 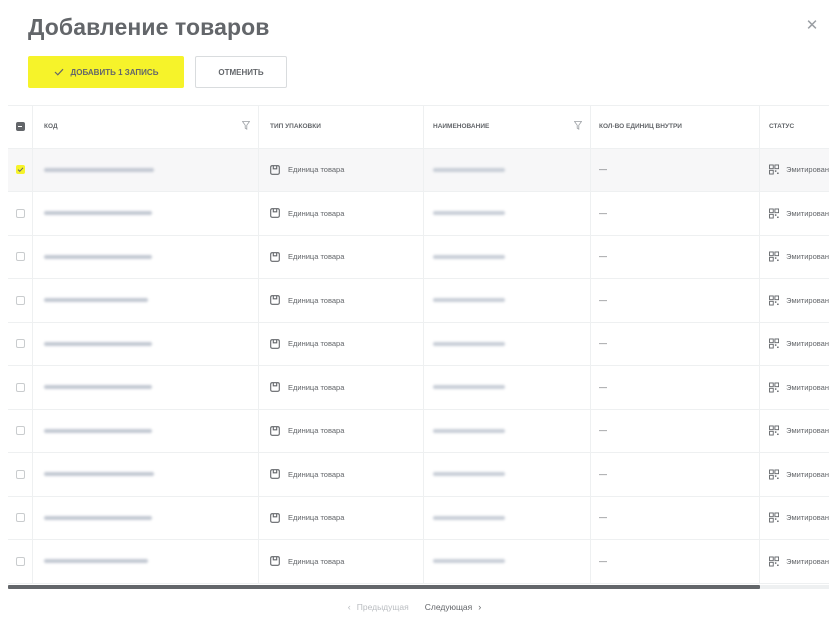 I want to click on add-records-button: Добавить 1 запись, so click(x=106, y=72).